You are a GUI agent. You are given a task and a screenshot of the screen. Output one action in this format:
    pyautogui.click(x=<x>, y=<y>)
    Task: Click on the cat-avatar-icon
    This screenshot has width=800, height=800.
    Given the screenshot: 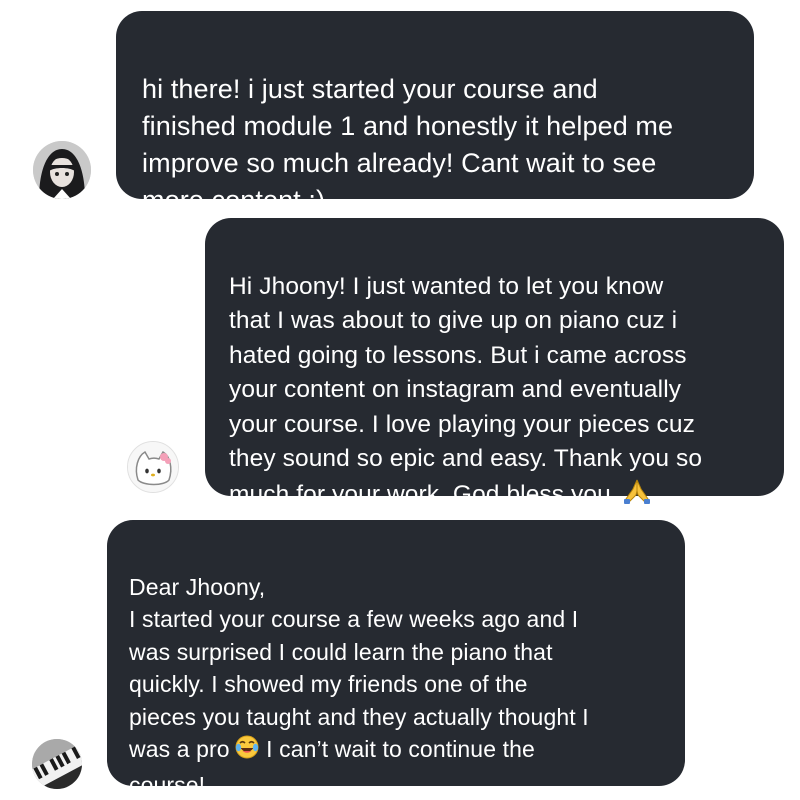 What is the action you would take?
    pyautogui.click(x=153, y=467)
    